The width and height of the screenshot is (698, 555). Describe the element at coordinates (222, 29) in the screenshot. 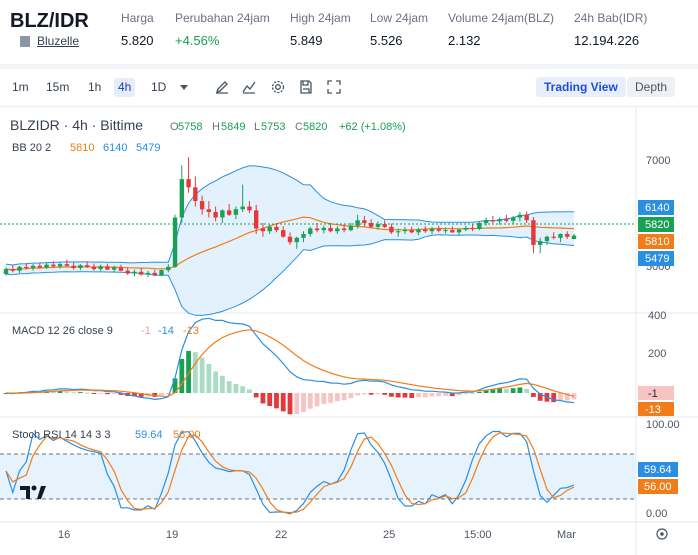

I see `stat-change: Perubahan 24jam +4.56%` at that location.